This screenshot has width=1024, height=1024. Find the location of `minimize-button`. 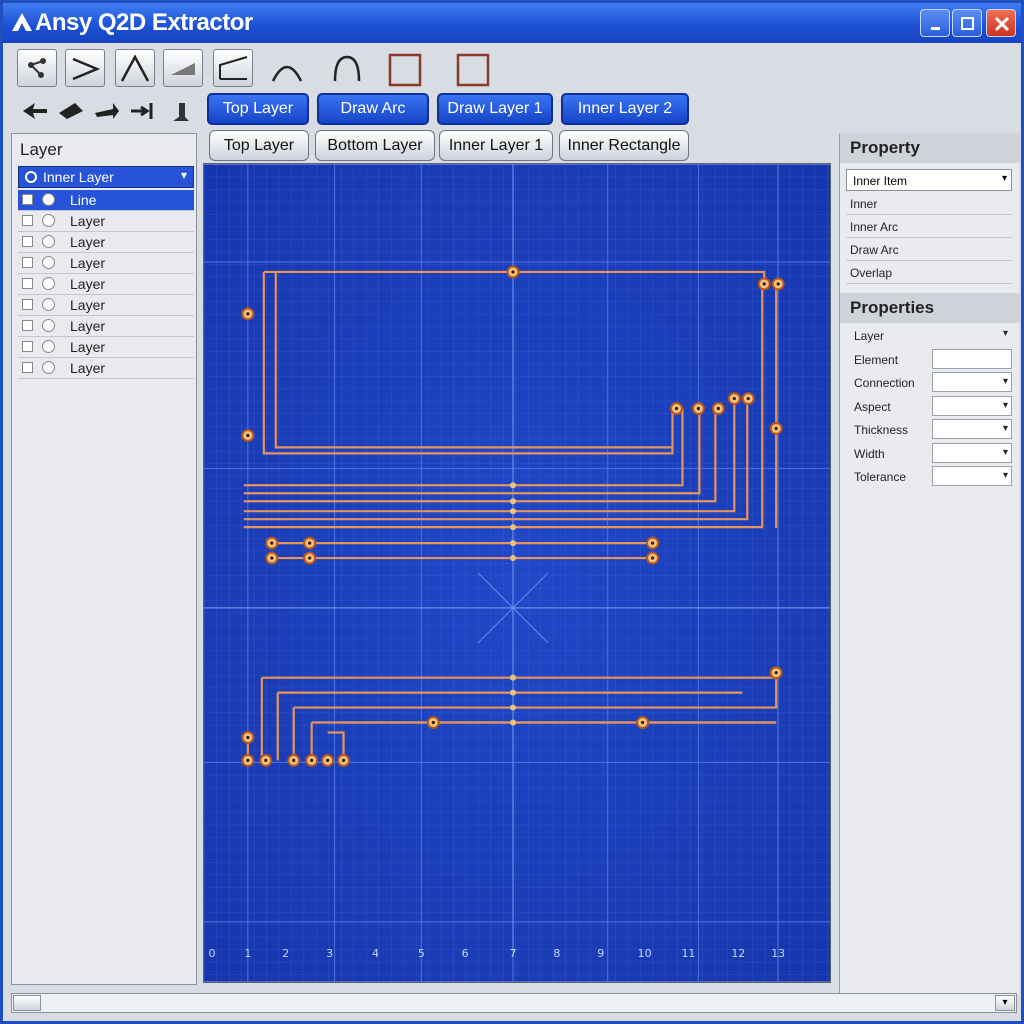

minimize-button is located at coordinates (935, 23).